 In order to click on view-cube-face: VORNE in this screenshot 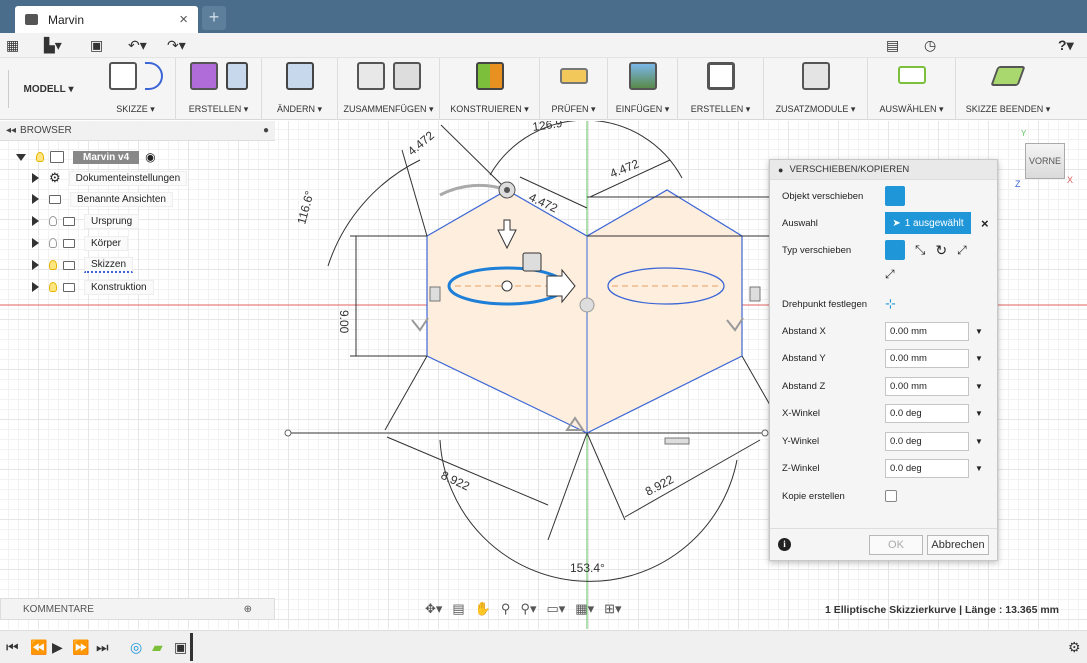, I will do `click(1045, 161)`.